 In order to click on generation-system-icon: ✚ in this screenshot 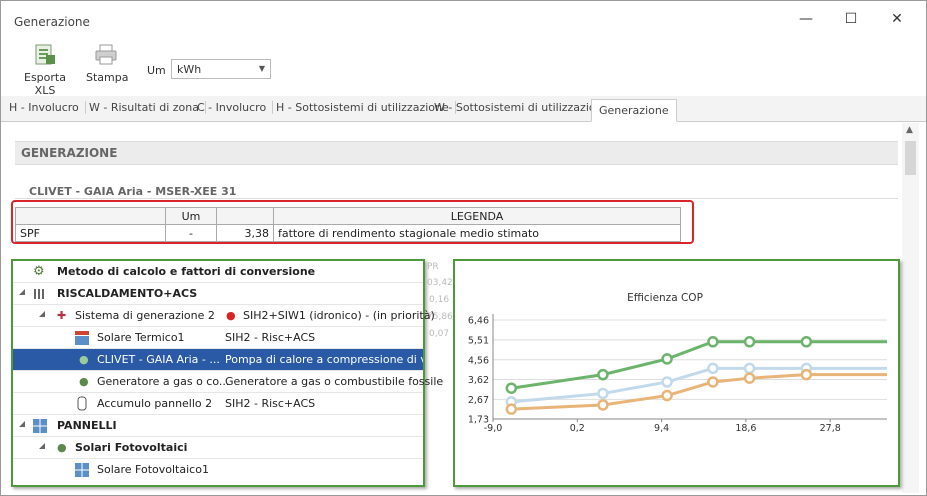, I will do `click(62, 315)`.